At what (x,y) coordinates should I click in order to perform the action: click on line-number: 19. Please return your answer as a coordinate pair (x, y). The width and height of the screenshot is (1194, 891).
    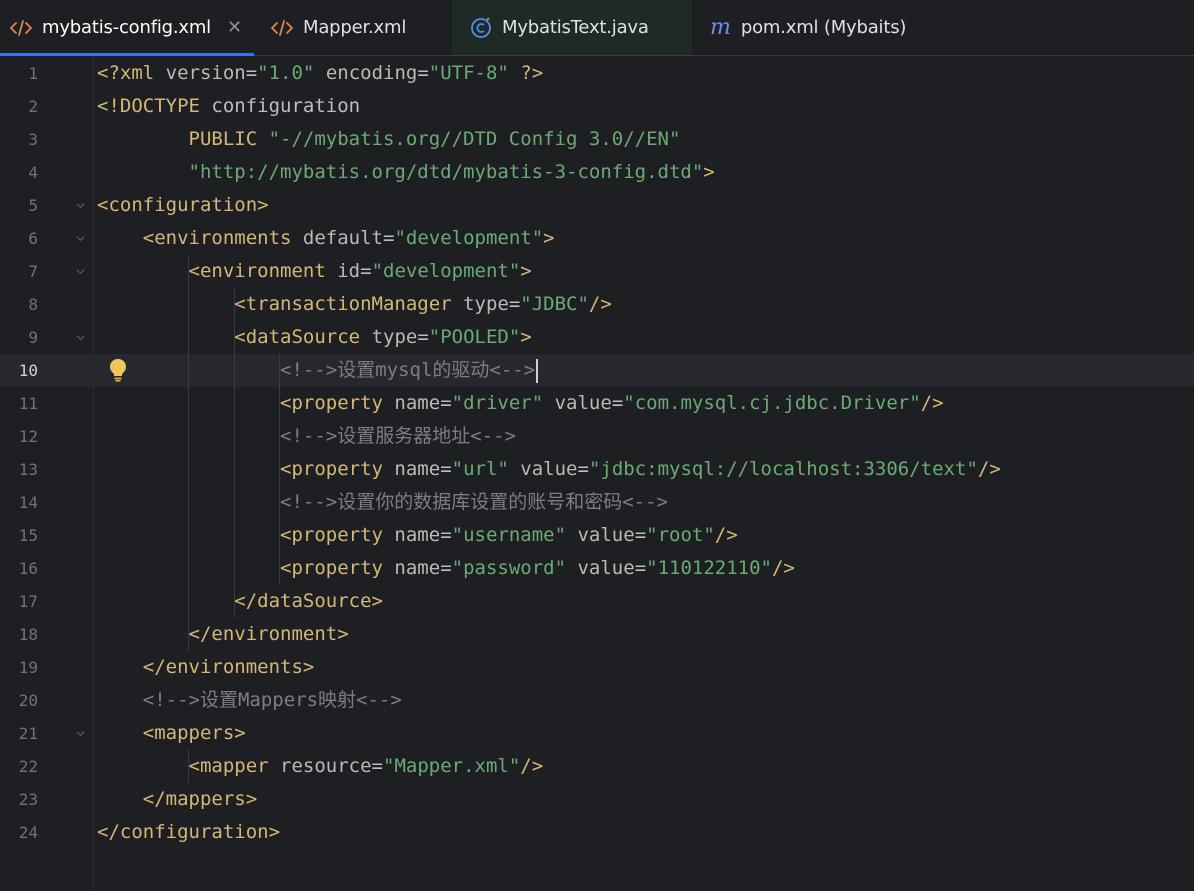
    Looking at the image, I should click on (19, 667).